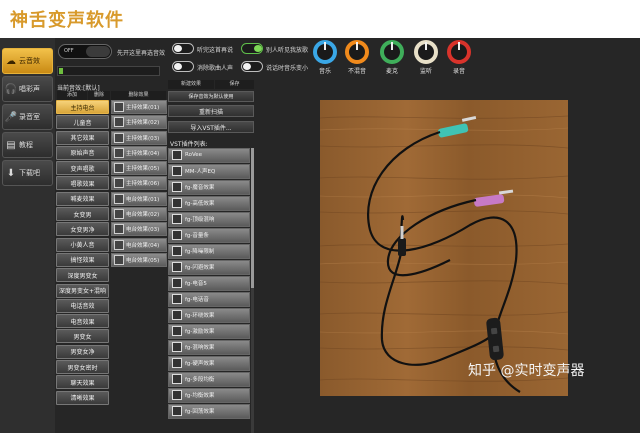  What do you see at coordinates (99, 95) in the screenshot?
I see `delete-button: 删除` at bounding box center [99, 95].